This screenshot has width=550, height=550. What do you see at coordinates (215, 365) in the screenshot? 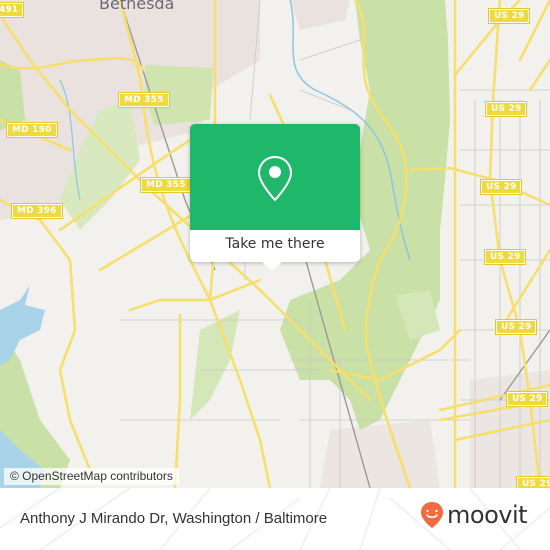
I see `park-area` at bounding box center [215, 365].